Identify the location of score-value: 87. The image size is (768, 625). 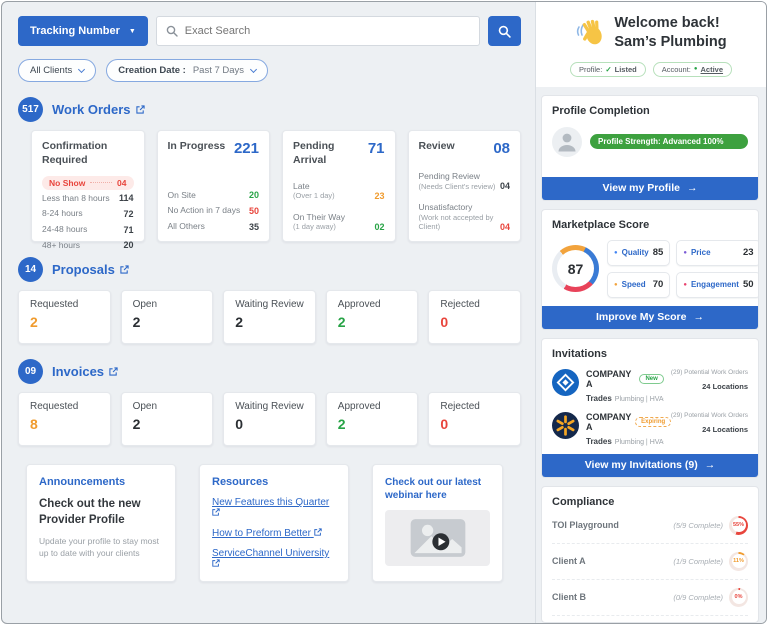
(575, 269).